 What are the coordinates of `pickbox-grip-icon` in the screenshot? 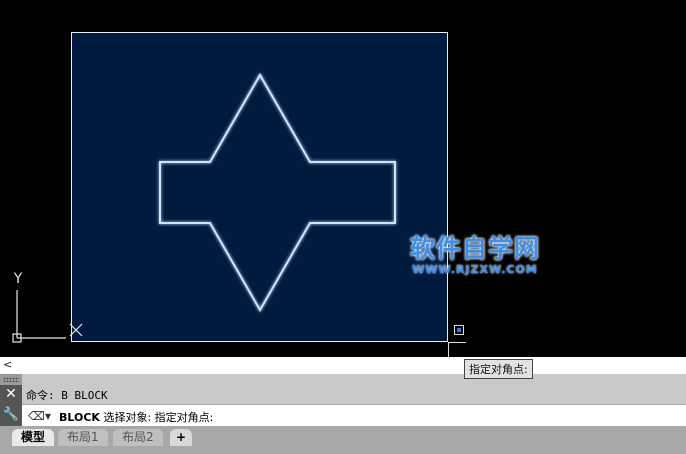 It's located at (459, 330).